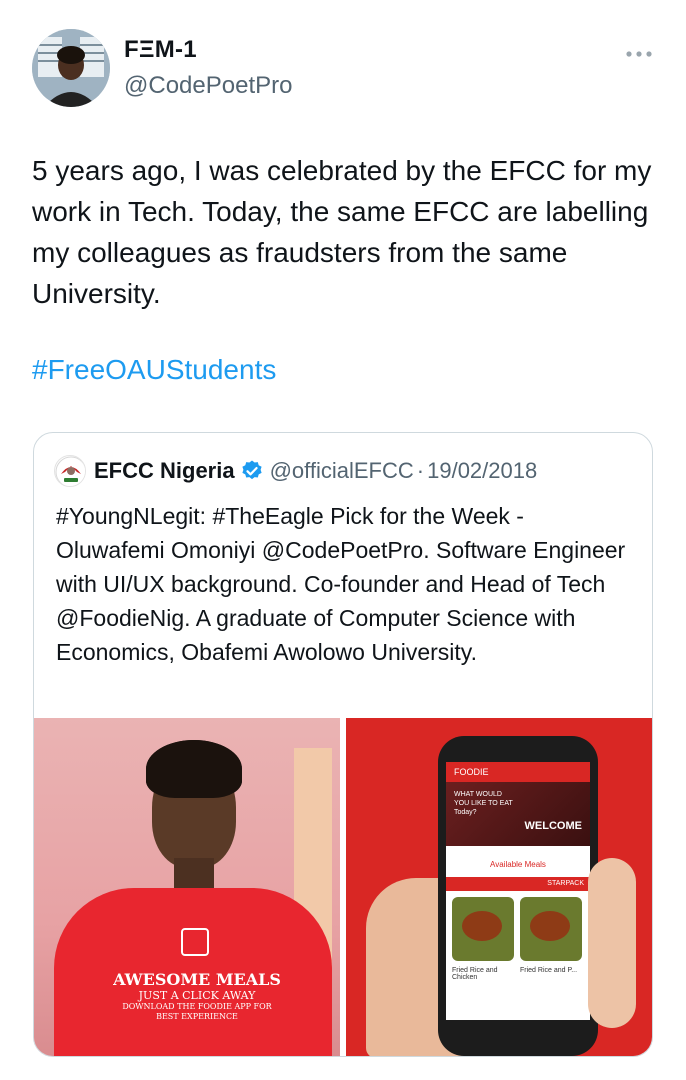 The width and height of the screenshot is (686, 1080). I want to click on shirt-line2: JUST A CLICK AWAY, so click(197, 995).